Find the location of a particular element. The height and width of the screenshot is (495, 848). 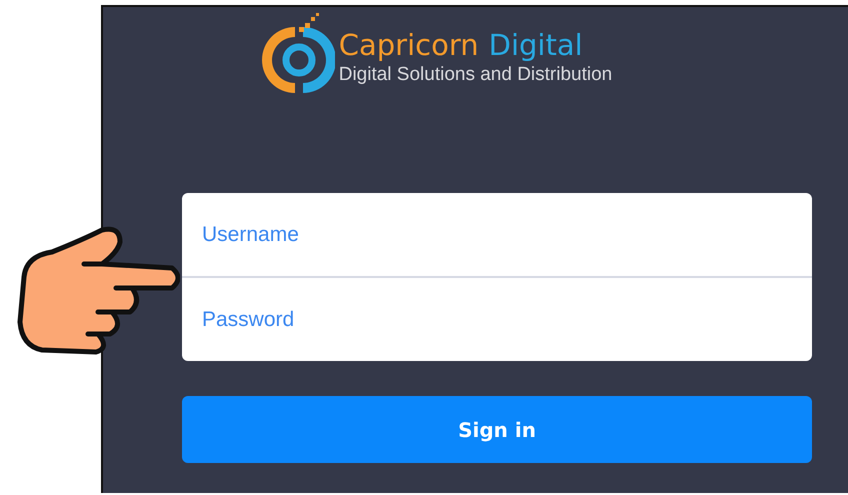

logo-brand: Capricorn is located at coordinates (408, 45).